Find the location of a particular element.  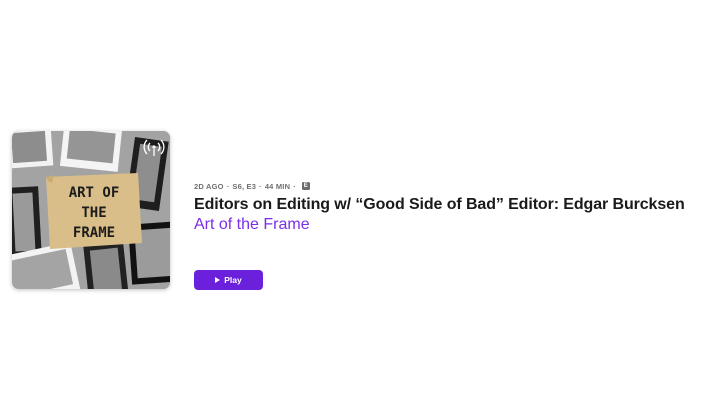

artwork-line-2: THE is located at coordinates (93, 213).